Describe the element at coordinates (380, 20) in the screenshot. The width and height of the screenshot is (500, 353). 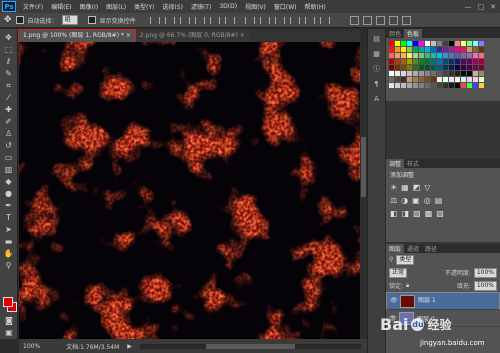
I see `3d-roll-icon` at that location.